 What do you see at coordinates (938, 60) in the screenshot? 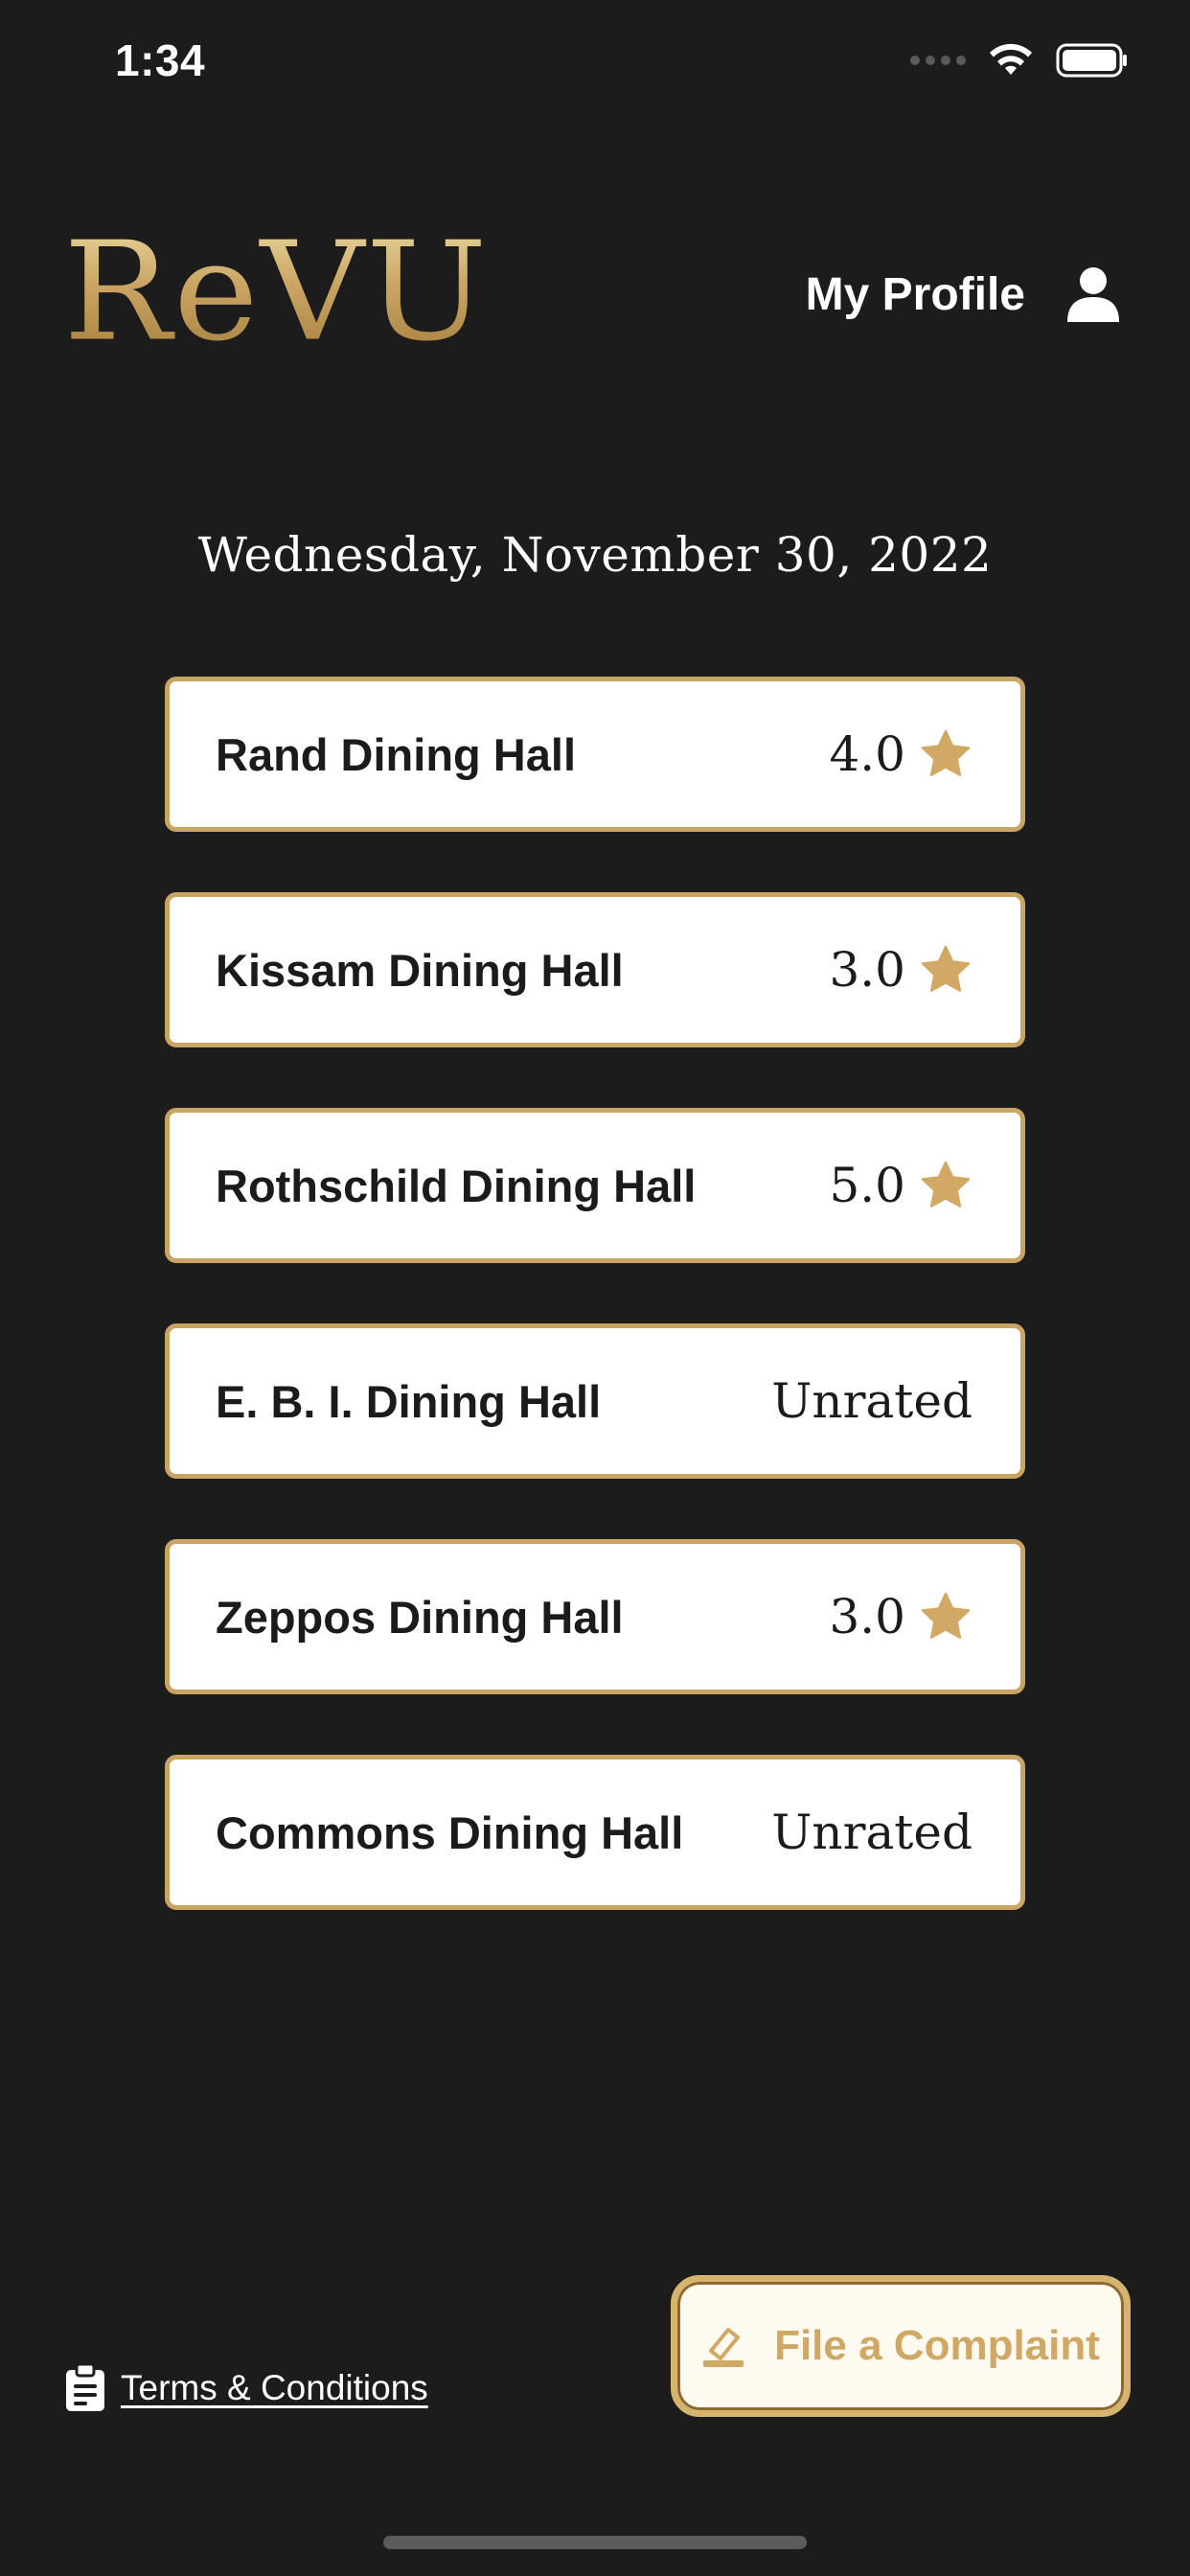
I see `cellular-signal-icon` at bounding box center [938, 60].